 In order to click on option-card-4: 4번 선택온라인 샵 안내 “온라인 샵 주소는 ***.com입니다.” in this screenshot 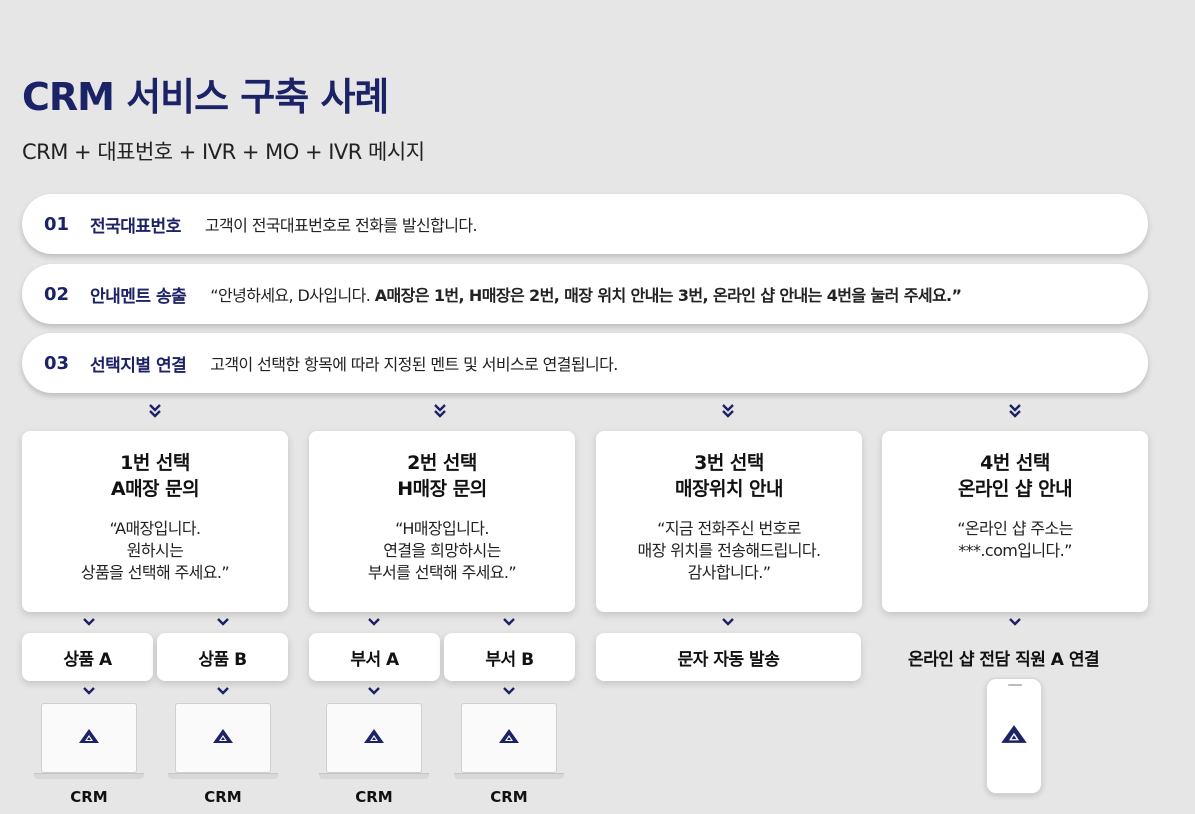, I will do `click(1015, 521)`.